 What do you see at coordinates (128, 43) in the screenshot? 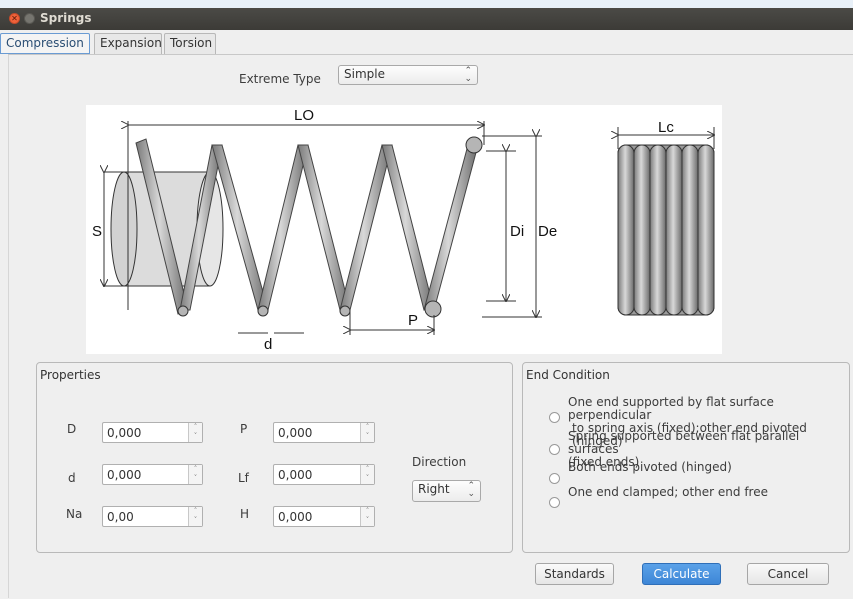
I see `tab-expansion: Expansion` at bounding box center [128, 43].